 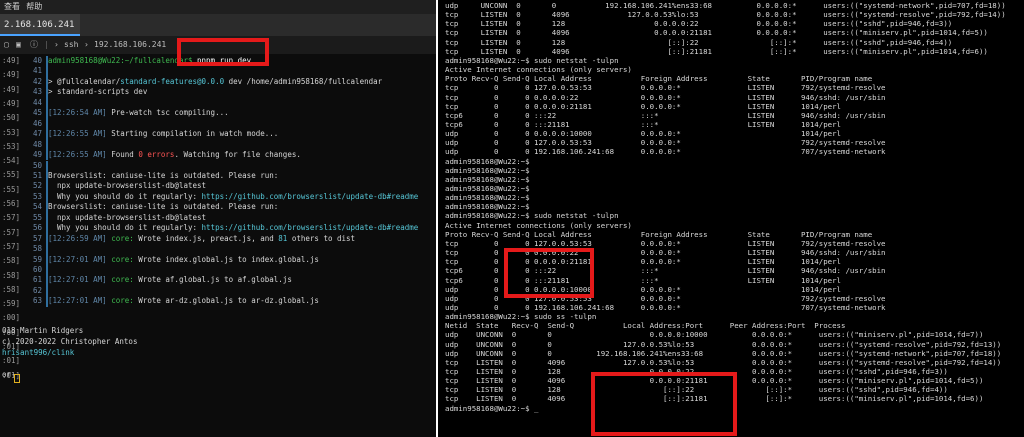 I want to click on line-suffix: . Watching for file changes., so click(x=237, y=155).